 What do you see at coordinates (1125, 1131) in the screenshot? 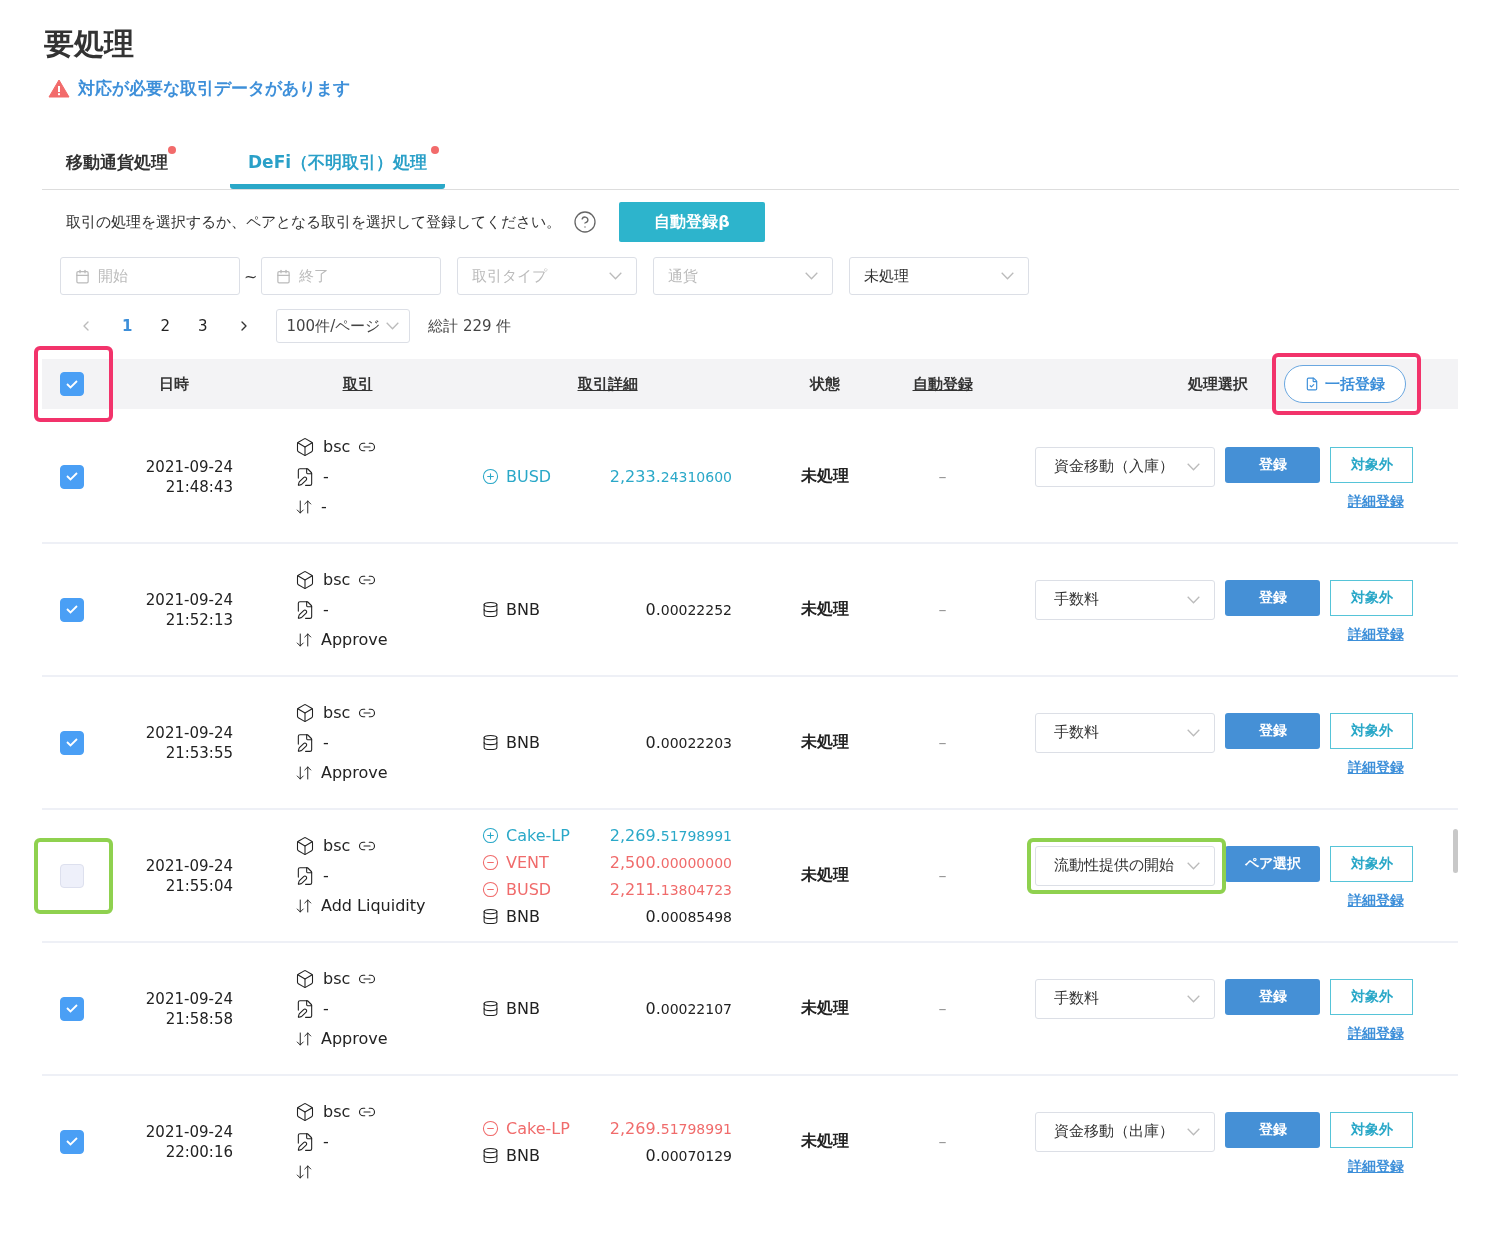
I see `process-select: 資金移動（出庫）` at bounding box center [1125, 1131].